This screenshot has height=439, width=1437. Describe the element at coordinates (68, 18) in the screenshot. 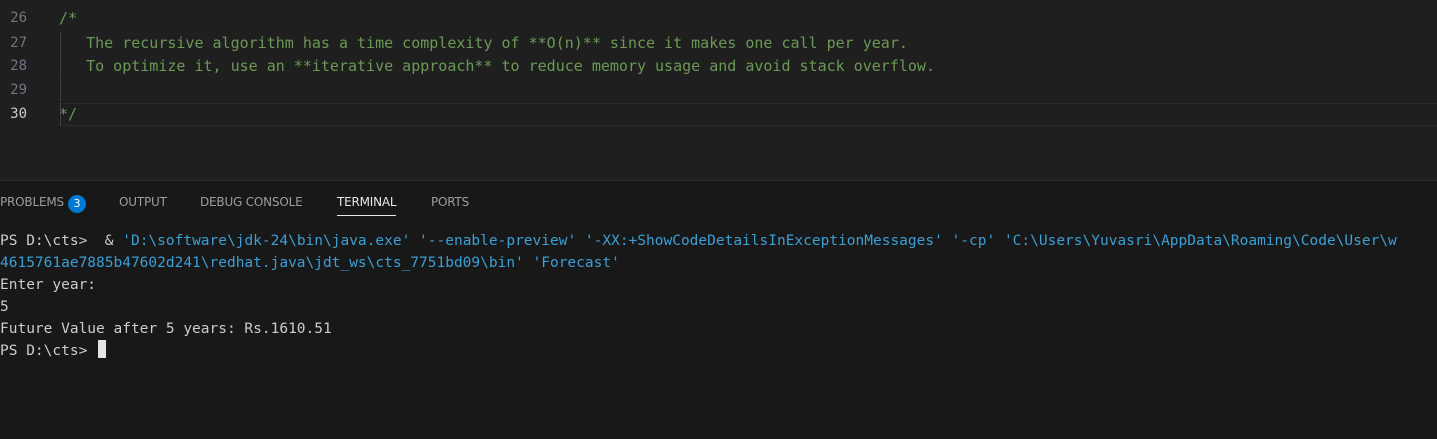

I see `code-comment-text: /*` at that location.